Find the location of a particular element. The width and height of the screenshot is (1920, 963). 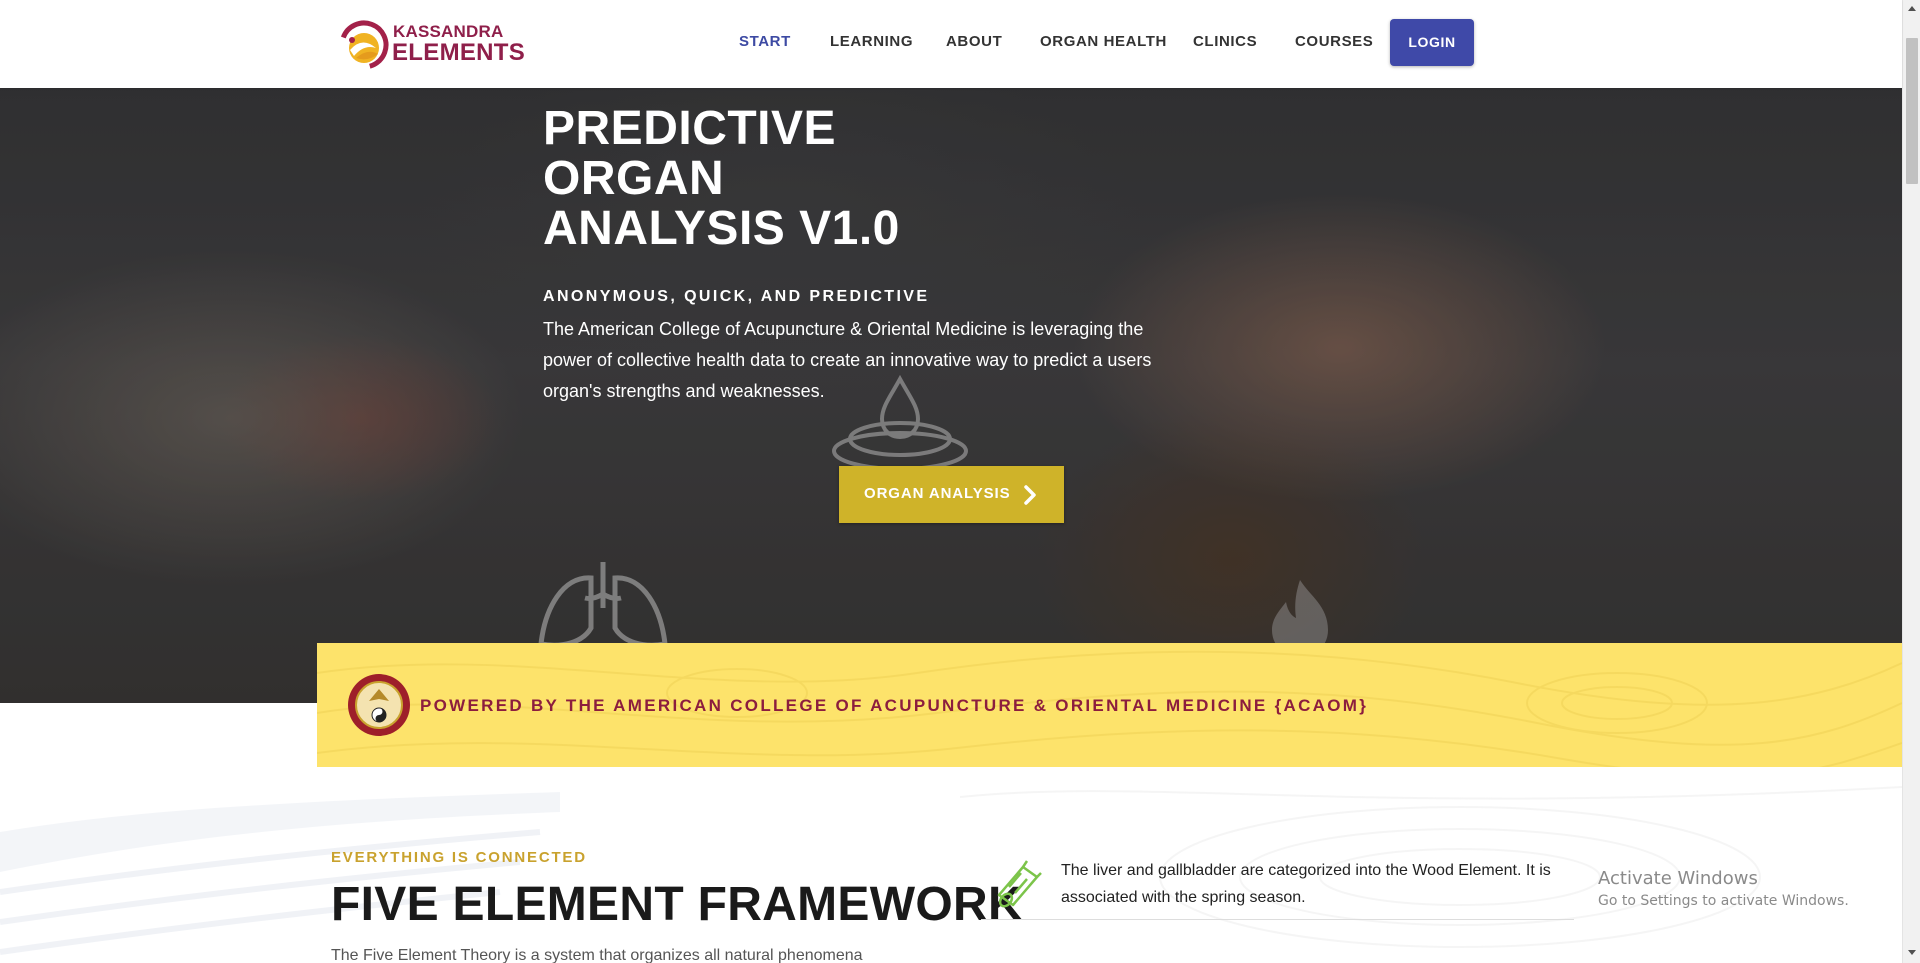

hero-subtitle: ANONYMOUS, QUICK, AND PREDICTIVE is located at coordinates (736, 296).